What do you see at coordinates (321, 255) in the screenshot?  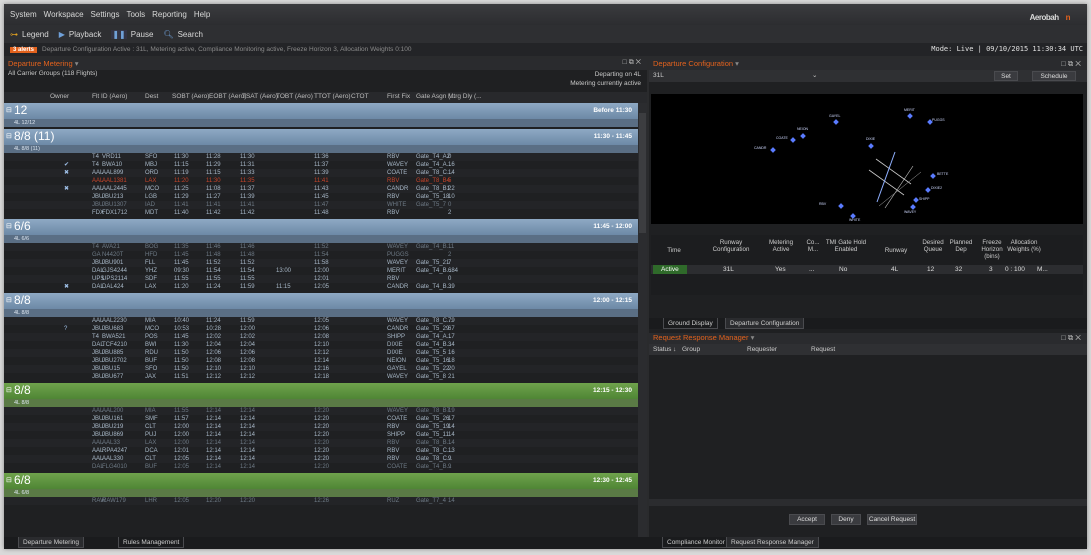 I see `table-row: GA N4420T HFD 11:45 11:48 11:48 11:54 PUGGS 2` at bounding box center [321, 255].